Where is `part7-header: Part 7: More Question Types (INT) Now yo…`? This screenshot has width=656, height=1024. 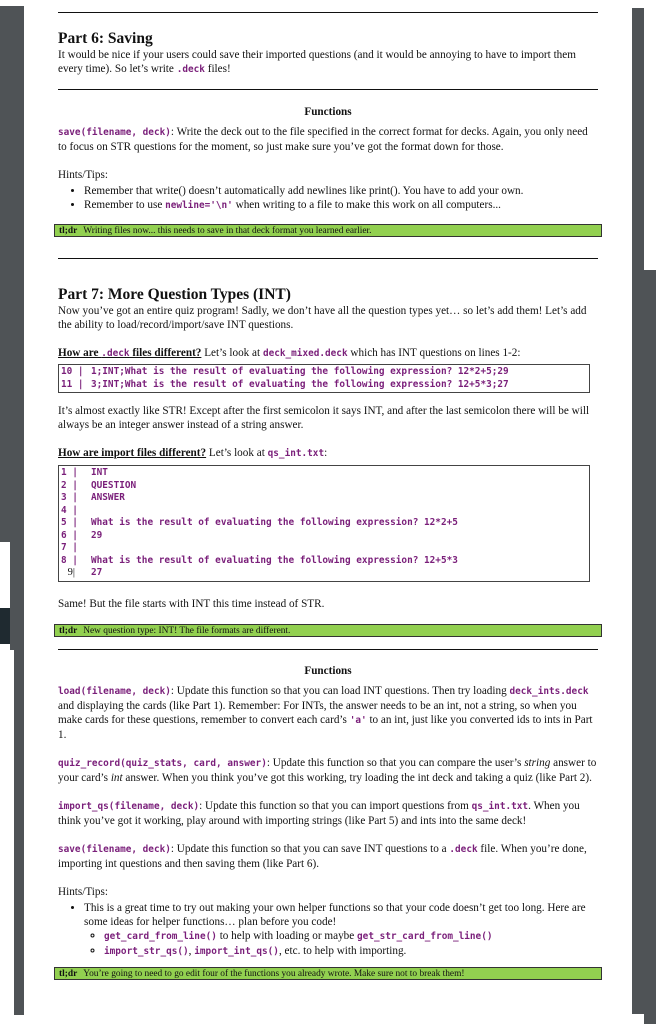 part7-header: Part 7: More Question Types (INT) Now yo… is located at coordinates (328, 323).